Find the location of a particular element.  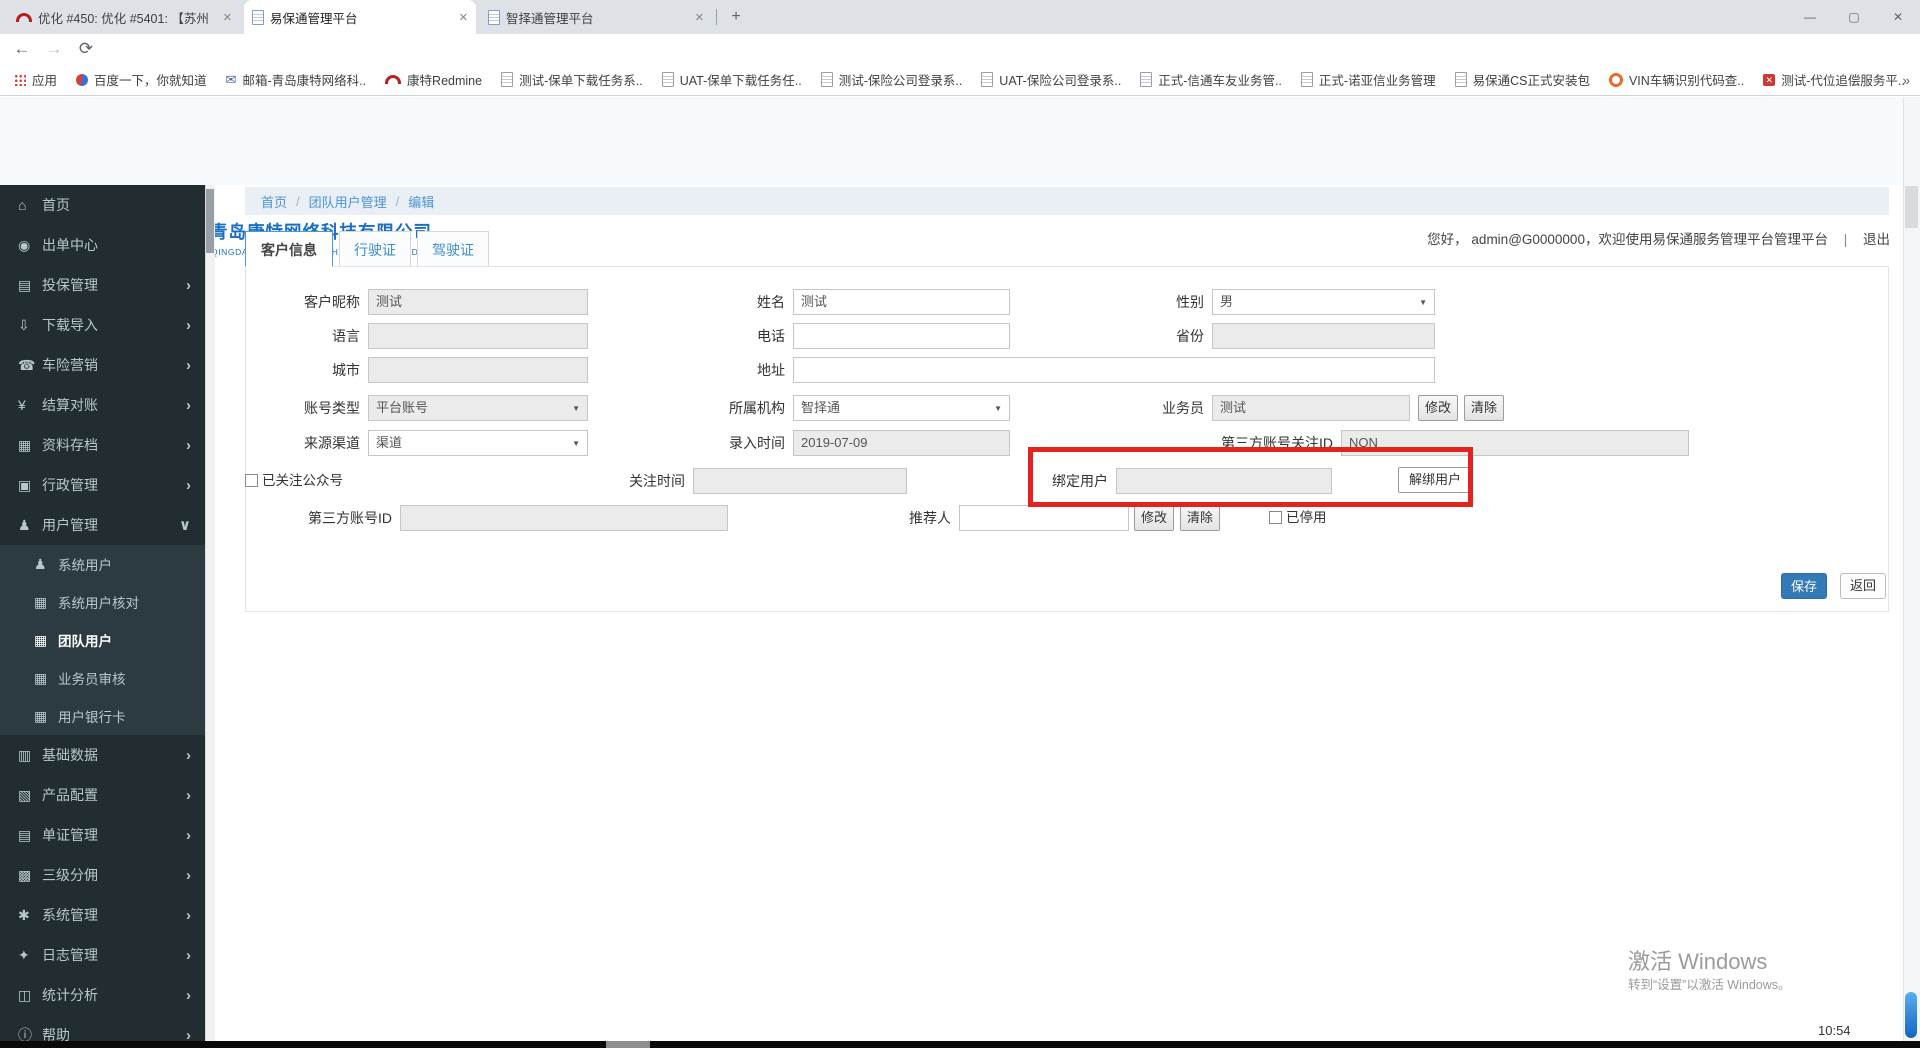

browser-tab-yibaotong: 易保通管理平台 ✕ is located at coordinates (360, 17).